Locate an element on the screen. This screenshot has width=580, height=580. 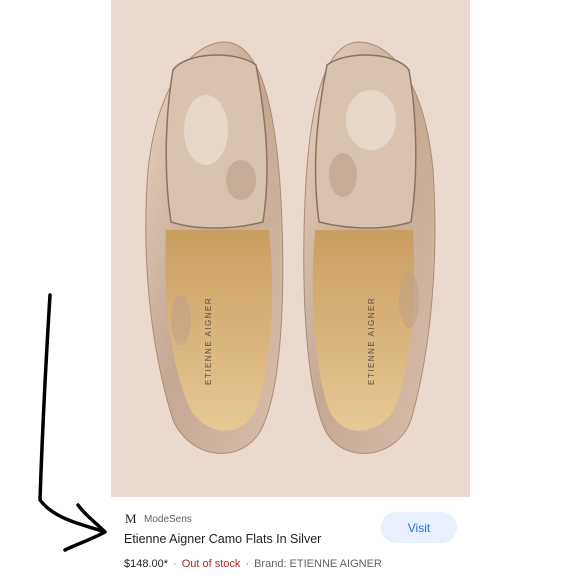
right-shoe-brand-imprint: ETIENNE AIGNER is located at coordinates (371, 341).